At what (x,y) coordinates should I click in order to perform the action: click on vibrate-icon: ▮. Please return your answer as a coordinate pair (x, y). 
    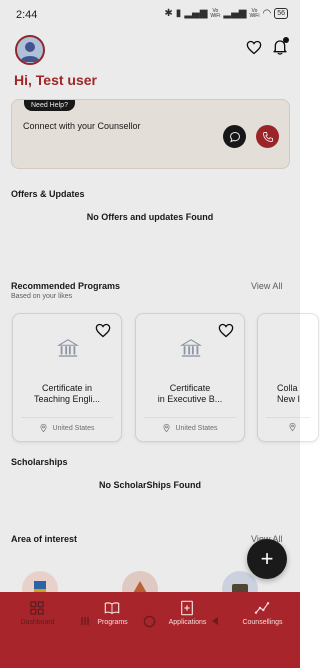
    Looking at the image, I should click on (178, 13).